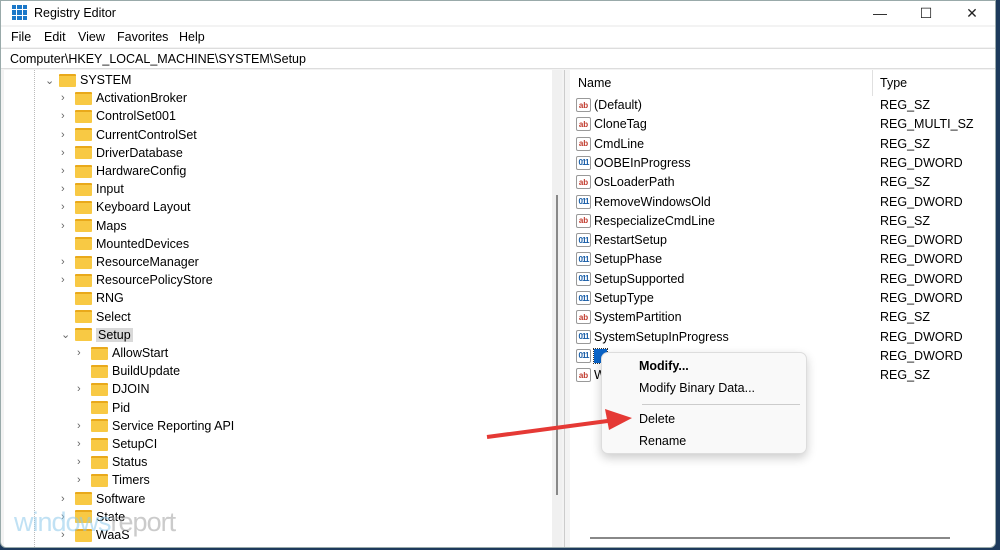 The height and width of the screenshot is (550, 1000). I want to click on watermark-logo: windowsreport, so click(95, 522).